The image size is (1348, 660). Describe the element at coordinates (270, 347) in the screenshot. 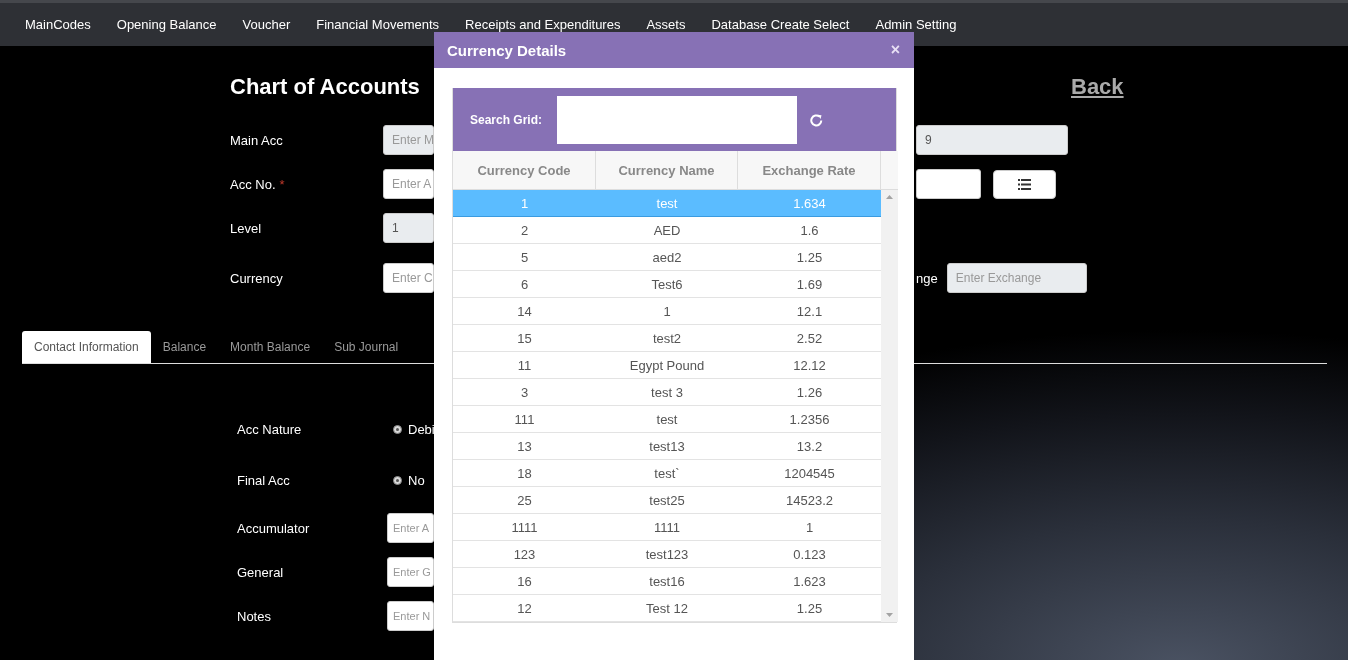

I see `tab: Month Balance` at that location.